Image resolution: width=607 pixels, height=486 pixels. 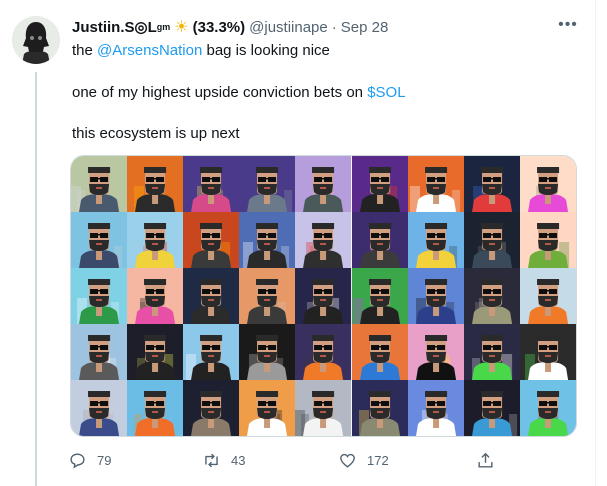 What do you see at coordinates (114, 27) in the screenshot?
I see `display-name: Justiin.S◎L` at bounding box center [114, 27].